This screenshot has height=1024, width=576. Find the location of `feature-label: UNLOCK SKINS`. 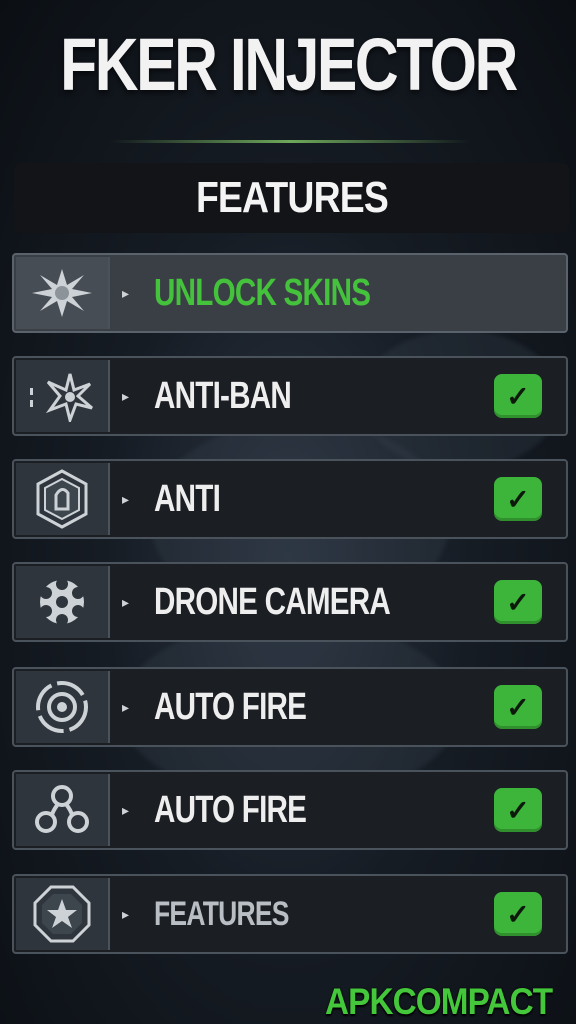

feature-label: UNLOCK SKINS is located at coordinates (262, 293).